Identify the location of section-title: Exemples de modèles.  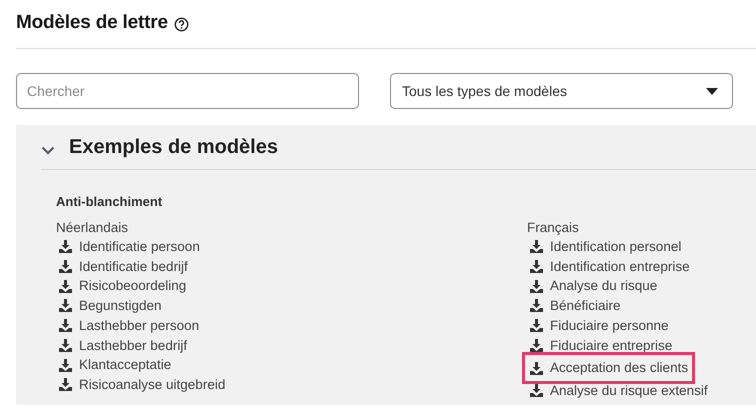
(173, 147).